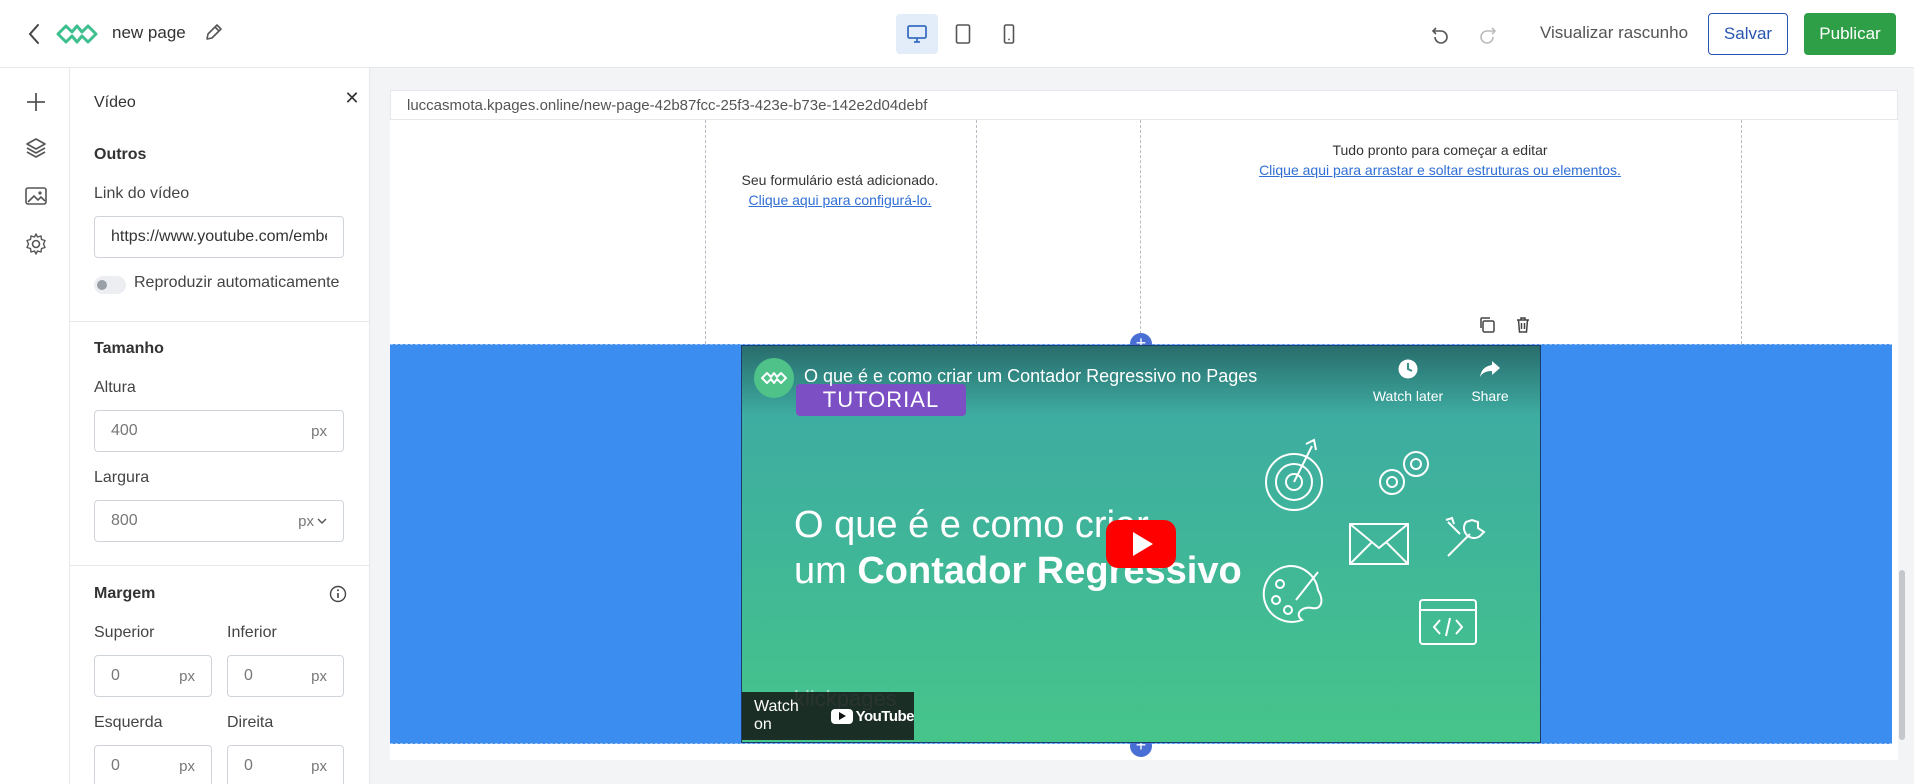 This screenshot has width=1914, height=784. What do you see at coordinates (1408, 381) in the screenshot?
I see `watch-later-button: Watch later` at bounding box center [1408, 381].